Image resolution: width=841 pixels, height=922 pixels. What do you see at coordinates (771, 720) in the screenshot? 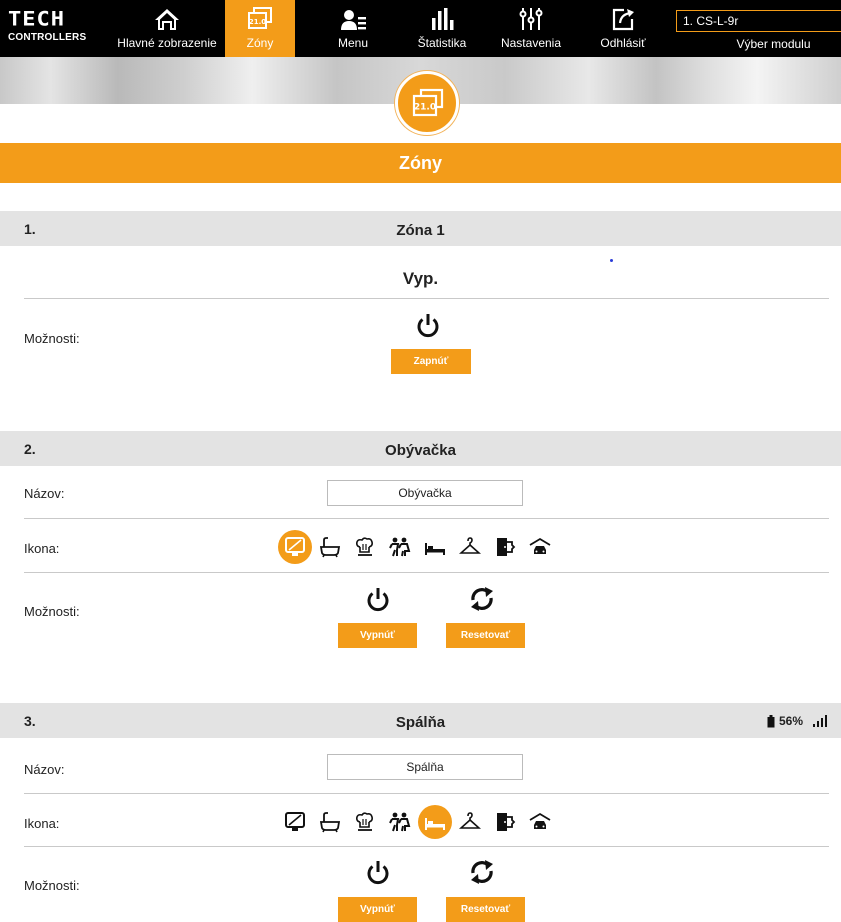
I see `battery-icon` at bounding box center [771, 720].